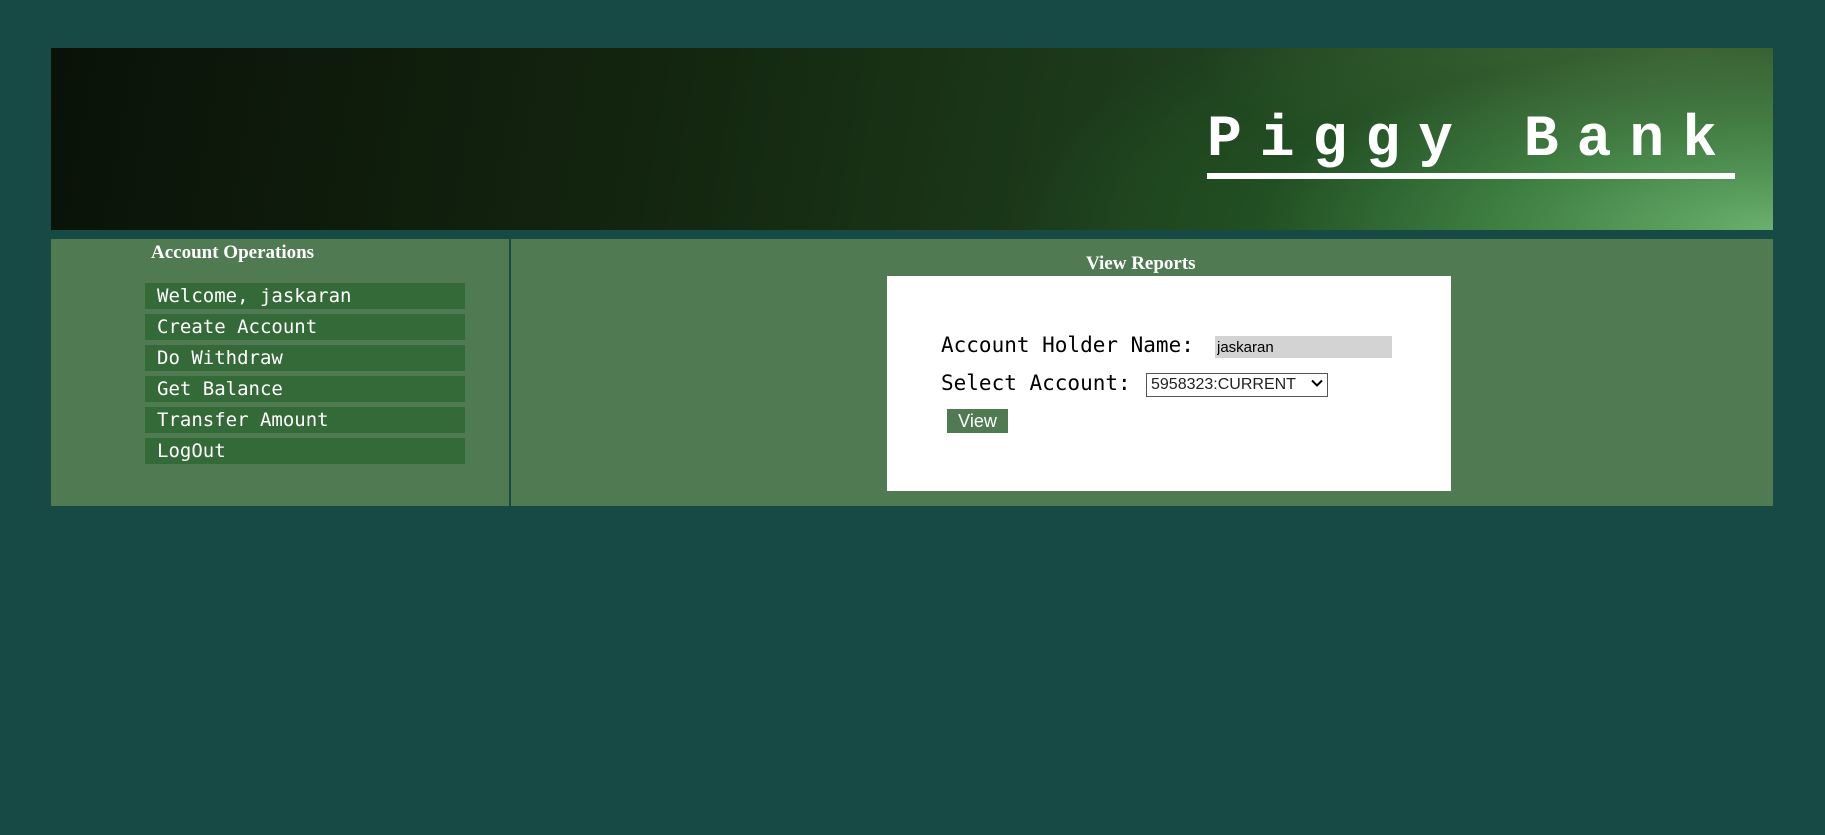  I want to click on menu-item-transfer-amount: Transfer Amount, so click(305, 420).